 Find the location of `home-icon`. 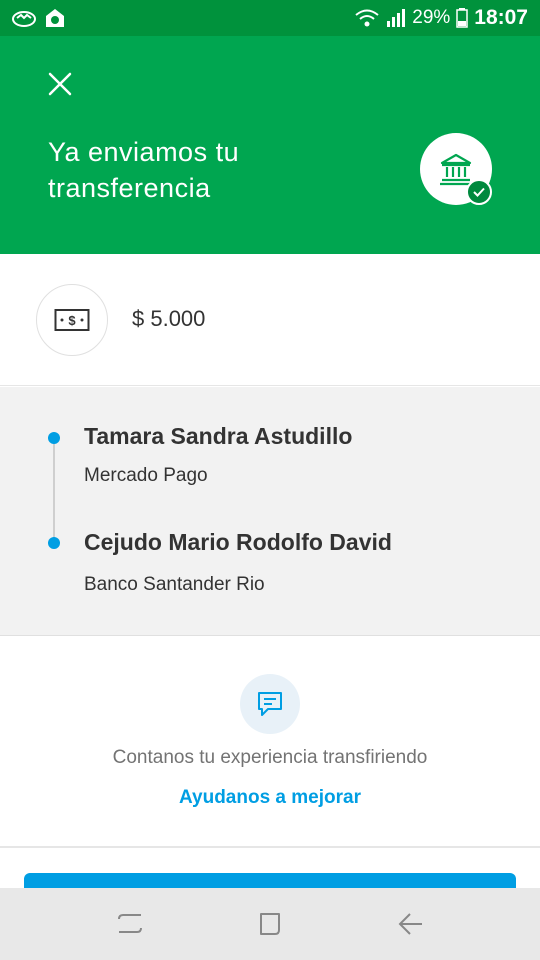

home-icon is located at coordinates (270, 924).